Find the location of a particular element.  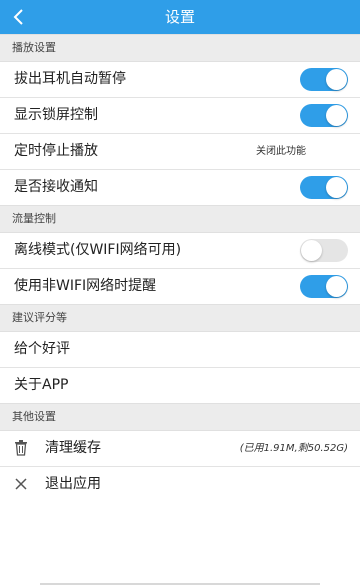

row-exit: 退出应用 is located at coordinates (180, 484).